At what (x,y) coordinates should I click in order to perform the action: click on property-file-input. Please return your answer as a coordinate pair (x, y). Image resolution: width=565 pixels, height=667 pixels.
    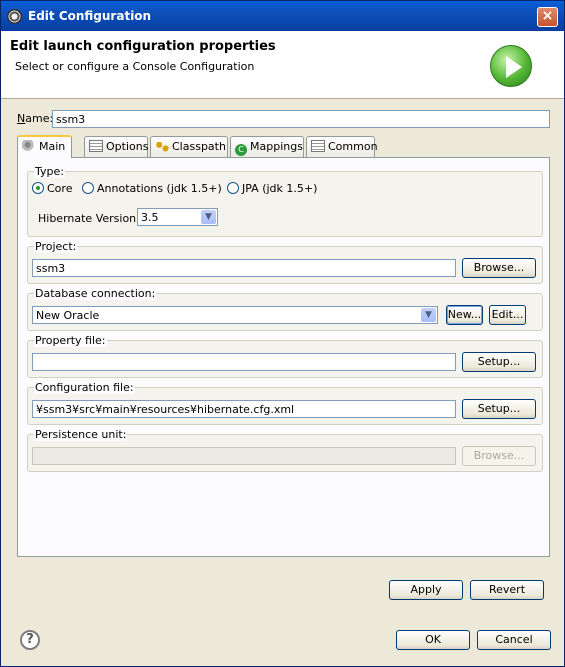
    Looking at the image, I should click on (244, 362).